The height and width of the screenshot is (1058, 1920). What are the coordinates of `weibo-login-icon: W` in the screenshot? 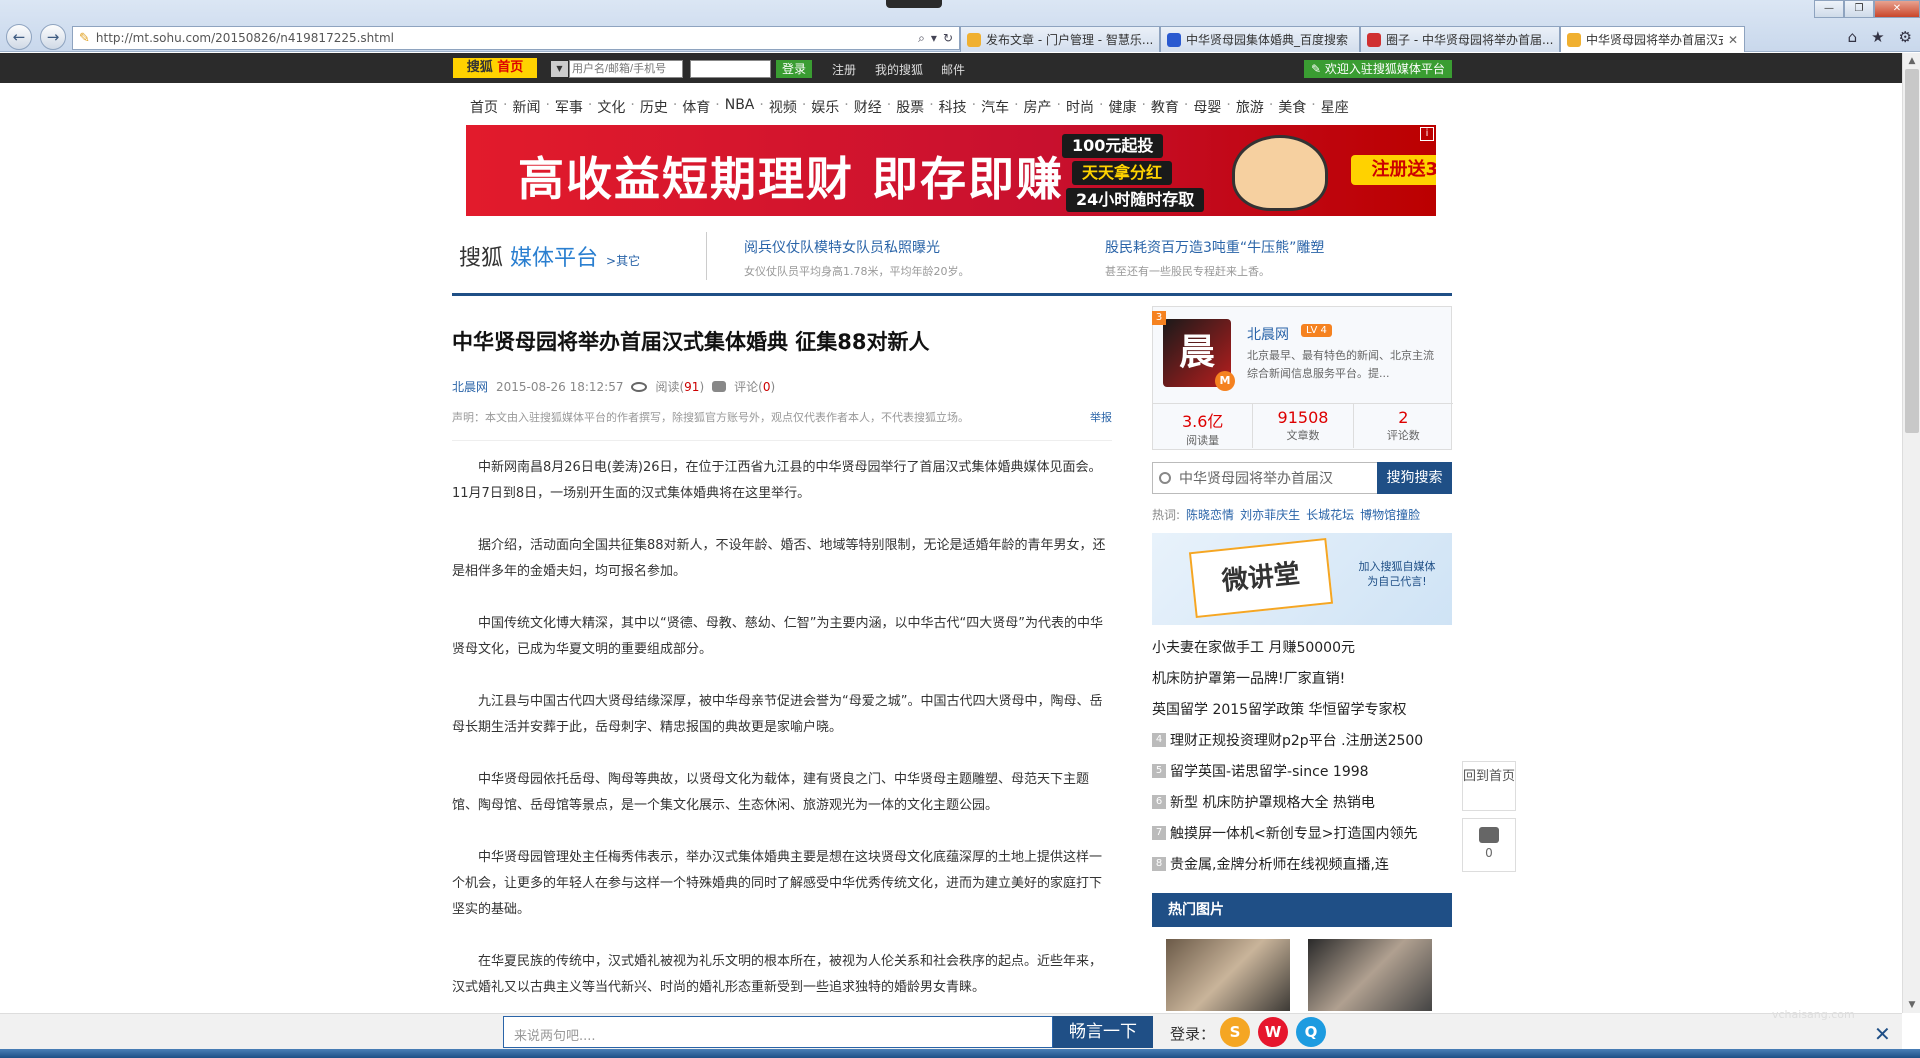 It's located at (1273, 1032).